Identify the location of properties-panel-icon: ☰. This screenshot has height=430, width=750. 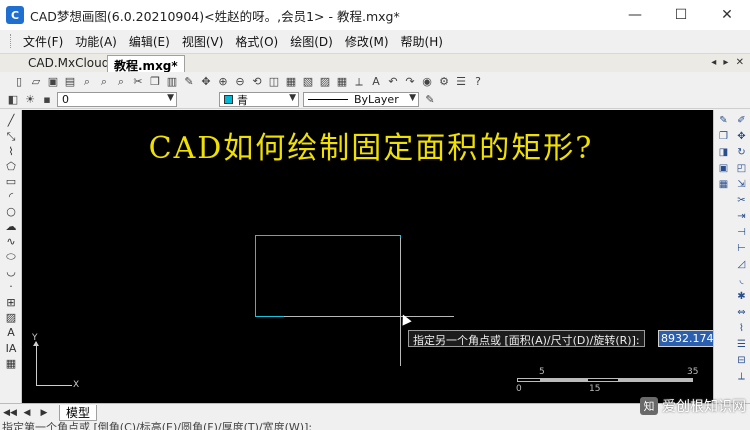
(741, 344).